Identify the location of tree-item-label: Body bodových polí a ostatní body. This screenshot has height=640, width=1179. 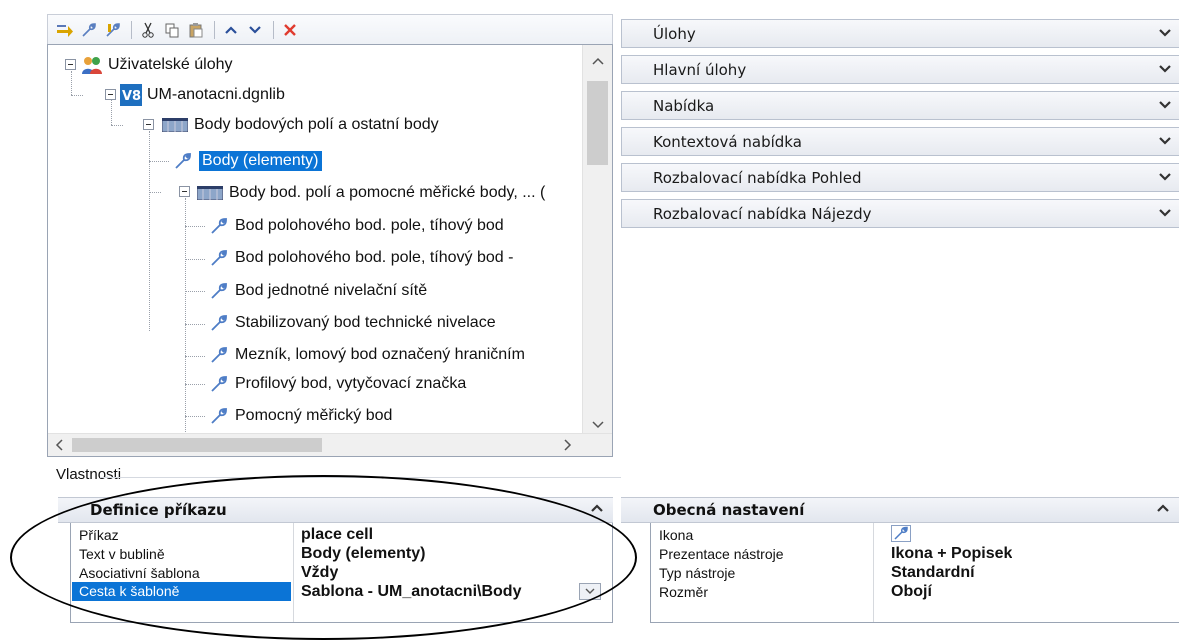
(316, 124).